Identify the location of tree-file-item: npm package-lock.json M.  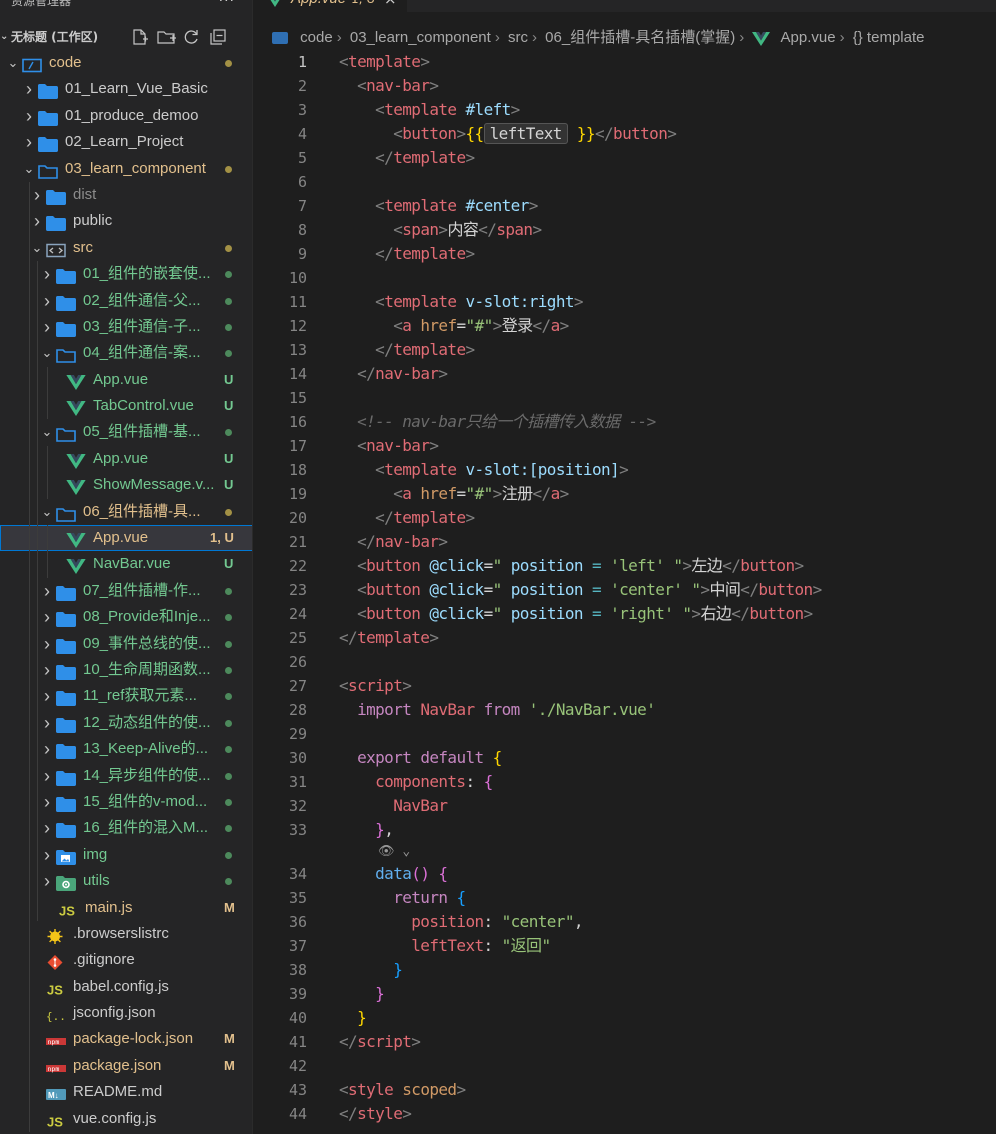
(126, 1039).